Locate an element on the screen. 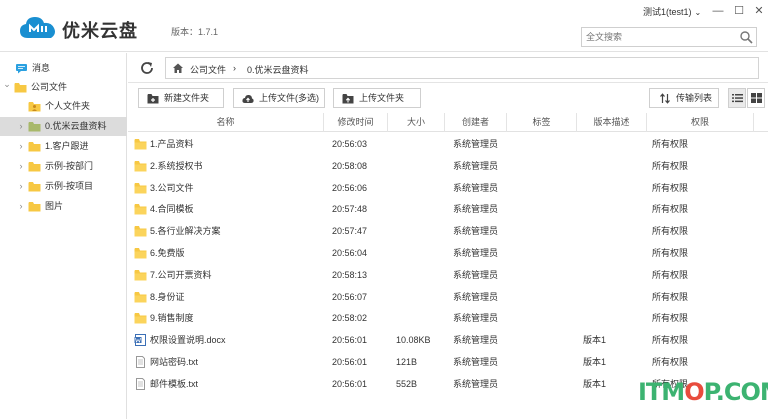 The width and height of the screenshot is (768, 419). sidebar-item-customer-followup: › 1.客户跟进 is located at coordinates (63, 146).